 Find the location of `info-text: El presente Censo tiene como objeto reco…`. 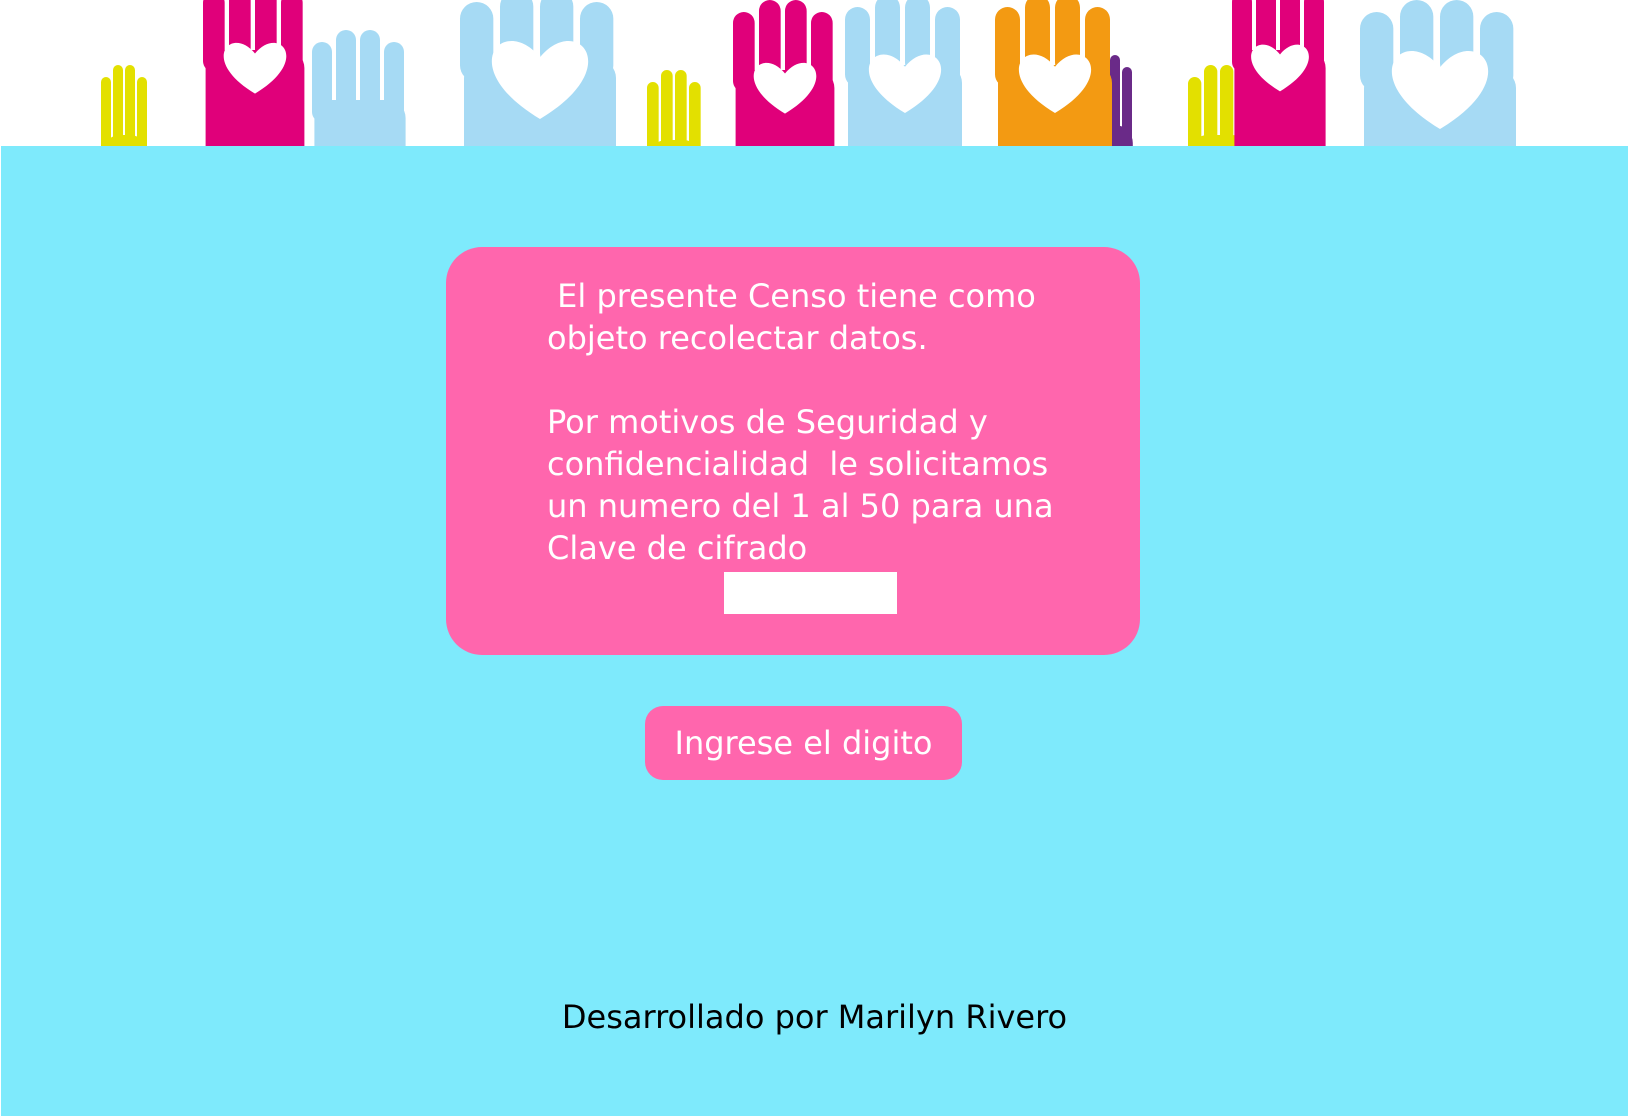

info-text: El presente Censo tiene como objeto reco… is located at coordinates (800, 422).